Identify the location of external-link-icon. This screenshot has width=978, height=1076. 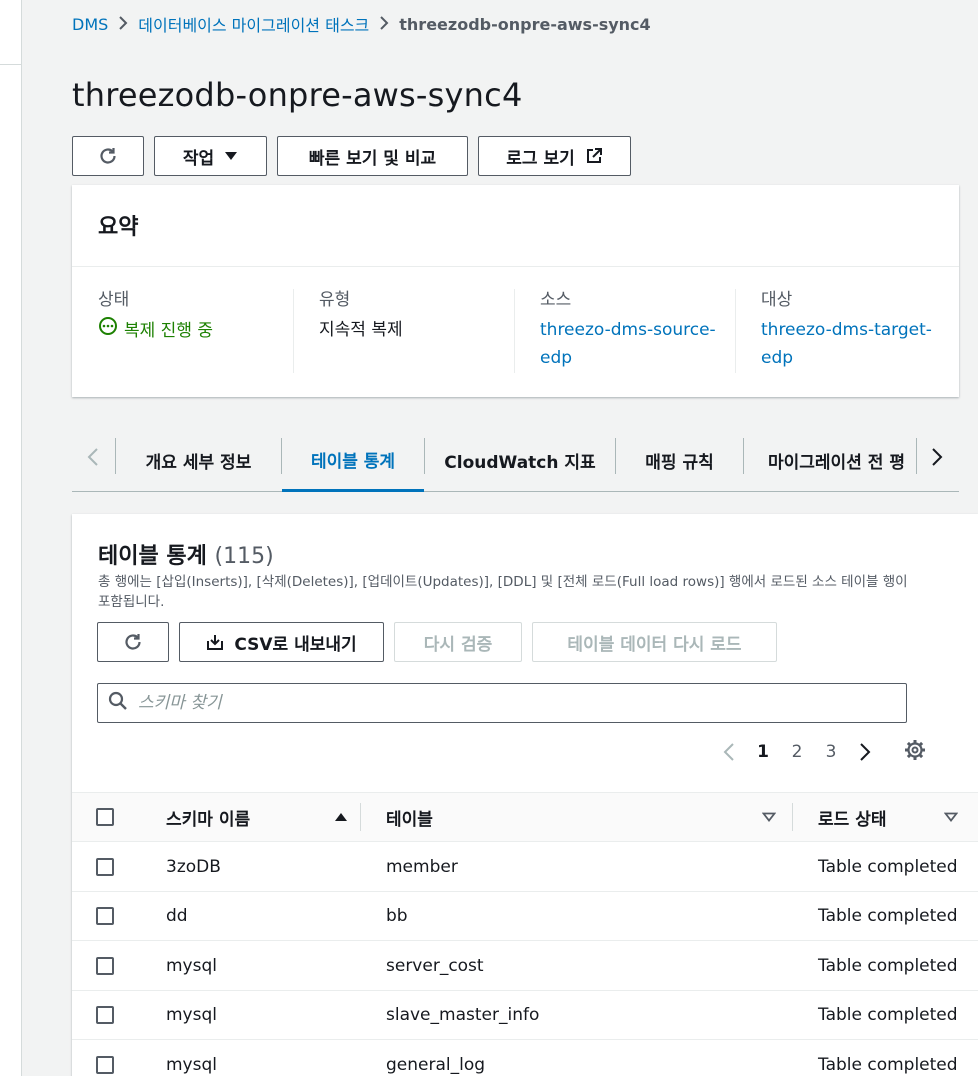
(594, 156).